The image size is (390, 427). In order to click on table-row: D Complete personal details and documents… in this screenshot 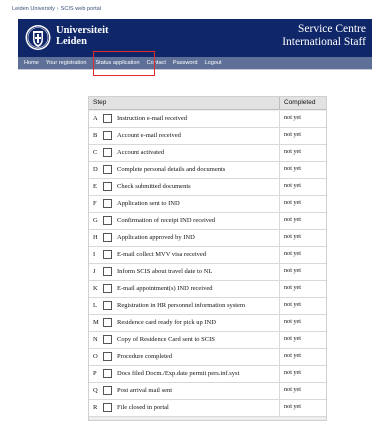, I will do `click(207, 170)`.